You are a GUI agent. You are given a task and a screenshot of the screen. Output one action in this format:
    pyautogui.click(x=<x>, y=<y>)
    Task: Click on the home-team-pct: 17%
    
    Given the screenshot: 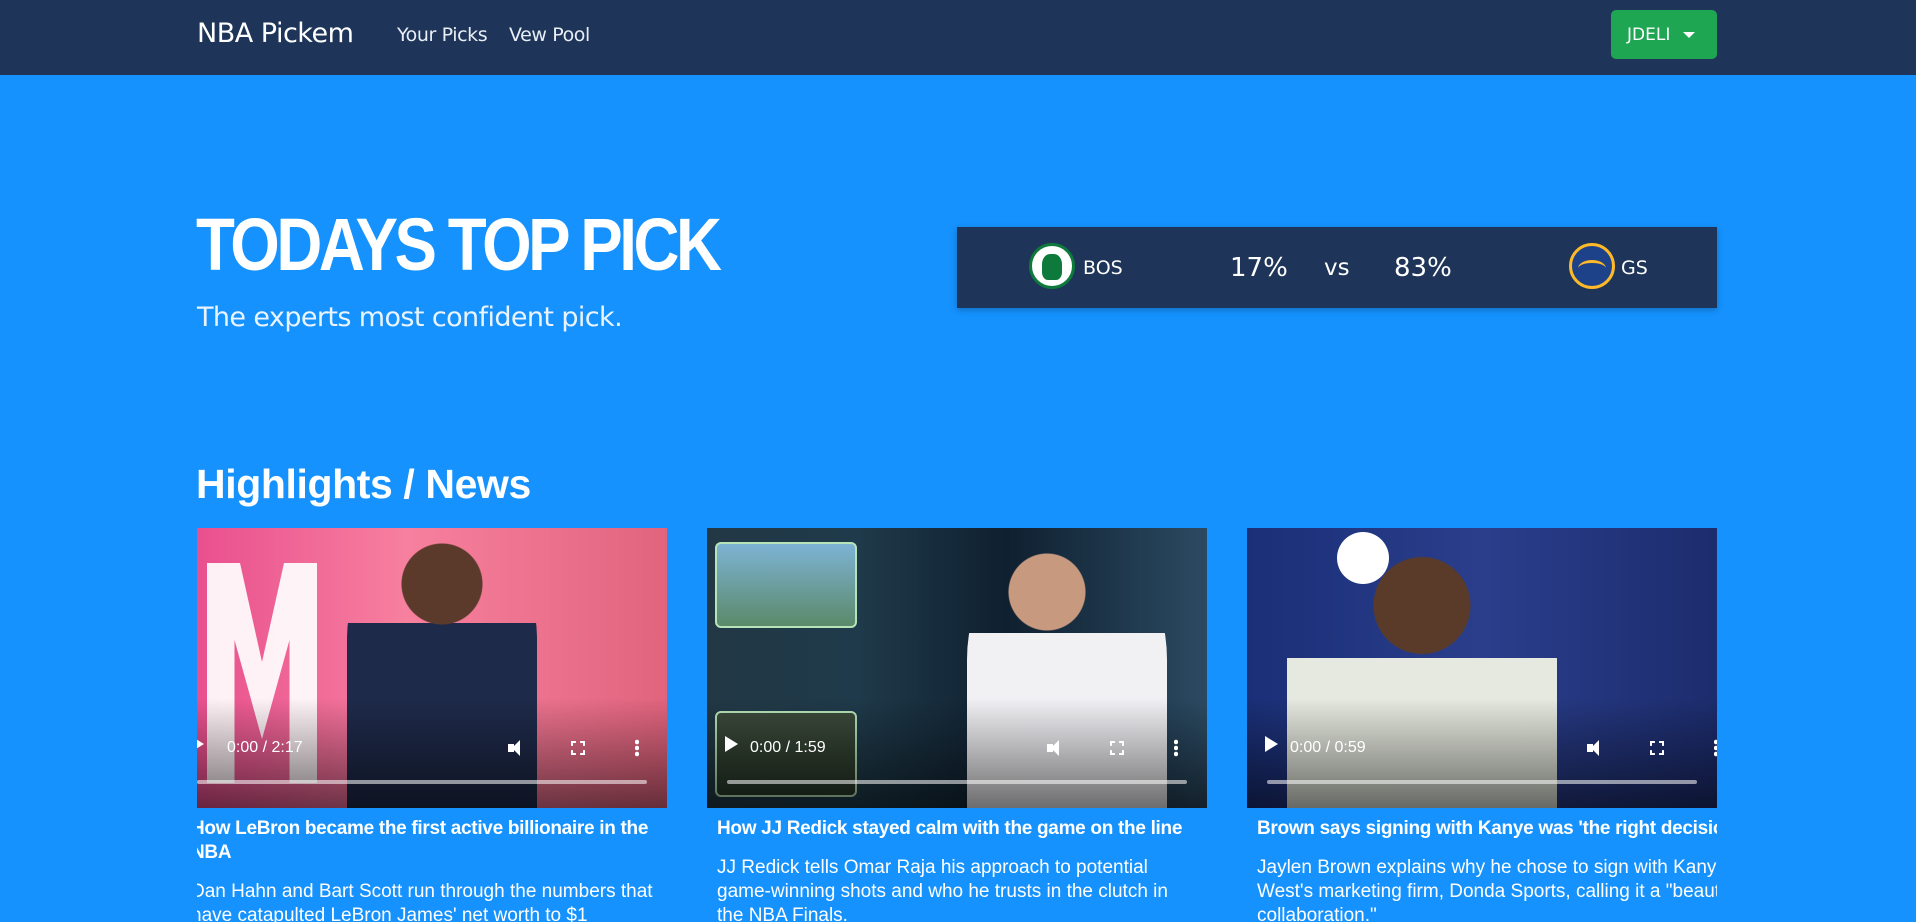 What is the action you would take?
    pyautogui.click(x=1259, y=268)
    